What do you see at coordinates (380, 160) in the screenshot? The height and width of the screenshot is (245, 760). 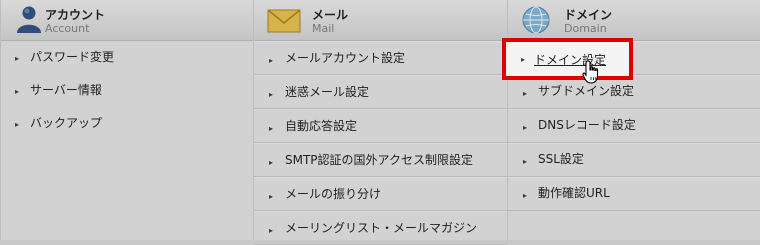 I see `menu-item-smtp-restriction: ▸ SMTP認証の国外アクセス制限設定` at bounding box center [380, 160].